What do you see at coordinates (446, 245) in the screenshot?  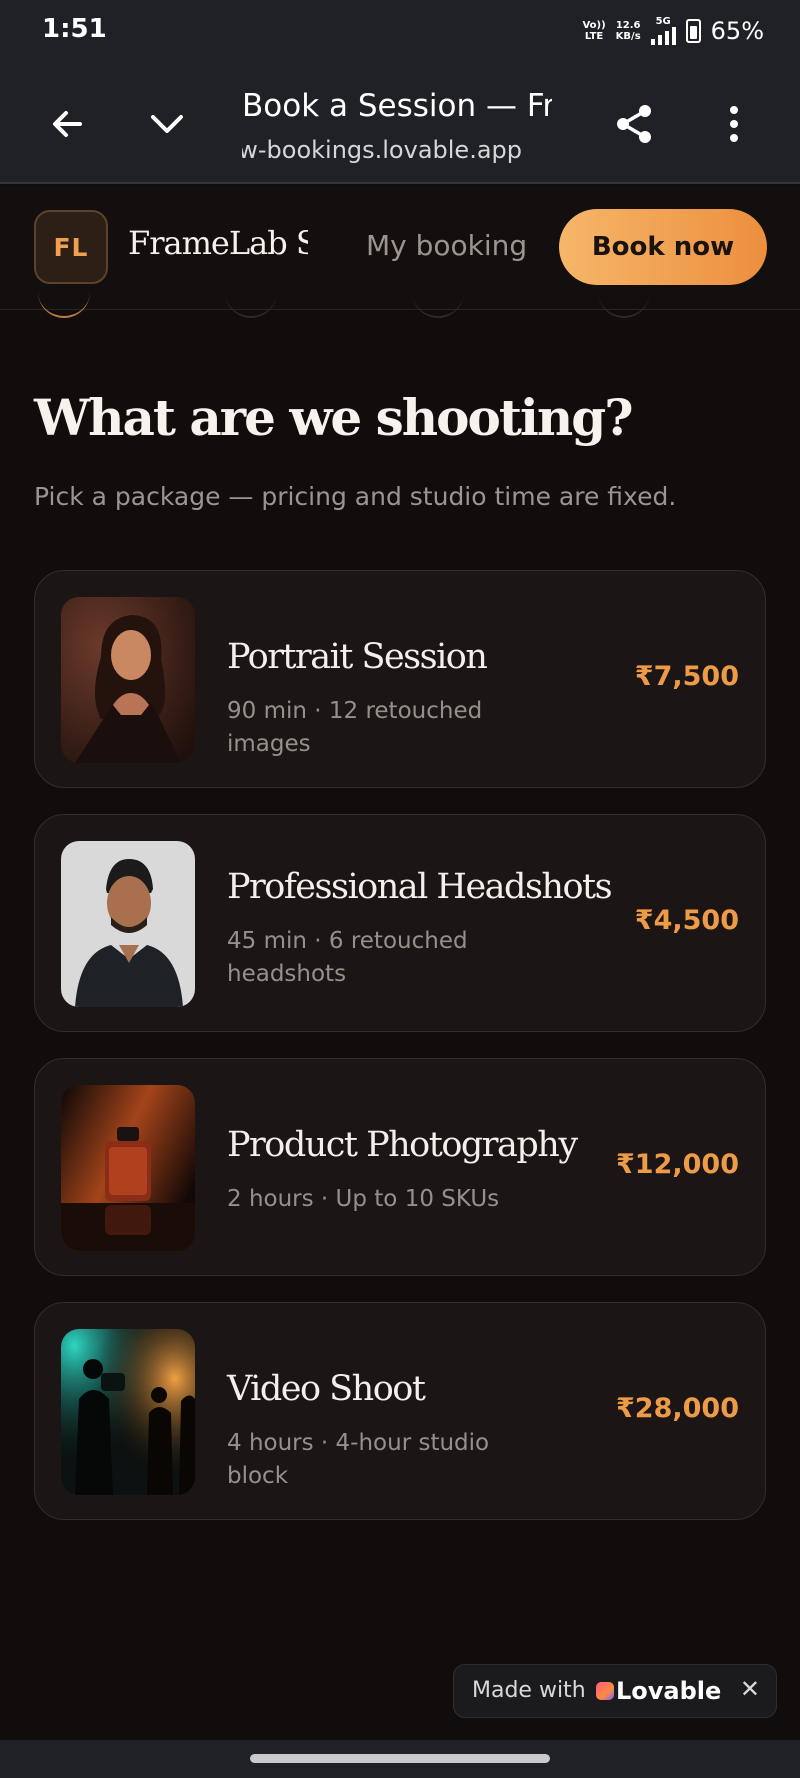 I see `my-booking-link: My booking` at bounding box center [446, 245].